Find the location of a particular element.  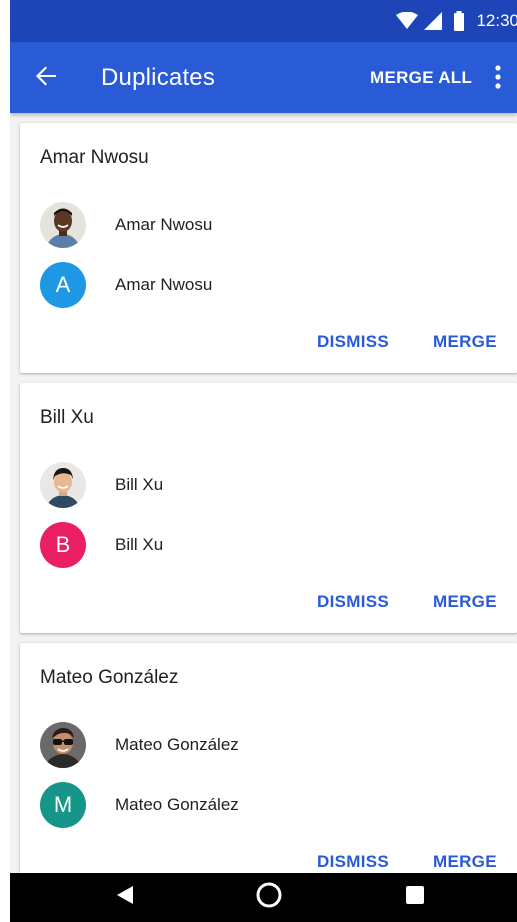

avatar-letter-text: M is located at coordinates (63, 804).